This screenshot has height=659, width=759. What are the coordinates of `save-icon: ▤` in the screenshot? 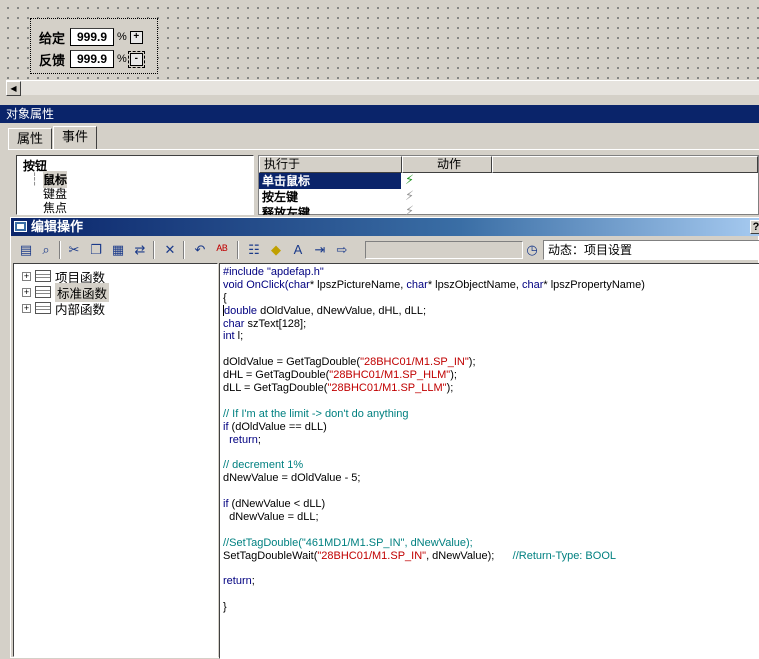 It's located at (26, 250).